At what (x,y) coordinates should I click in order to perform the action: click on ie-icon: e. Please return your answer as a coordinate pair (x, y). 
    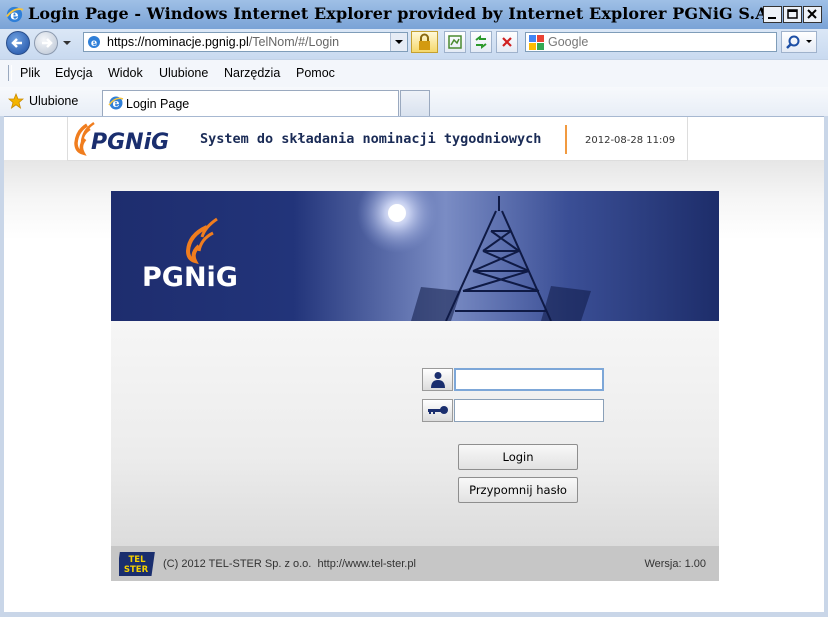
    Looking at the image, I should click on (15, 14).